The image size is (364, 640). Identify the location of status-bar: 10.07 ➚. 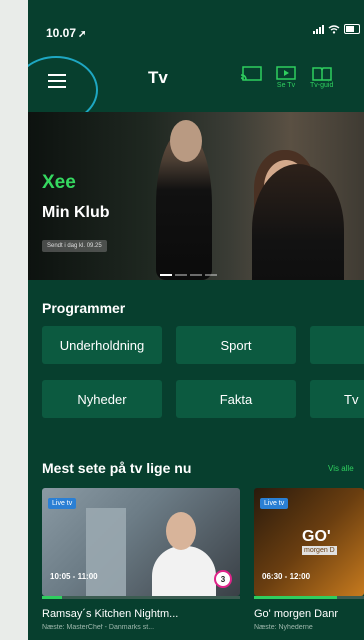
(196, 20).